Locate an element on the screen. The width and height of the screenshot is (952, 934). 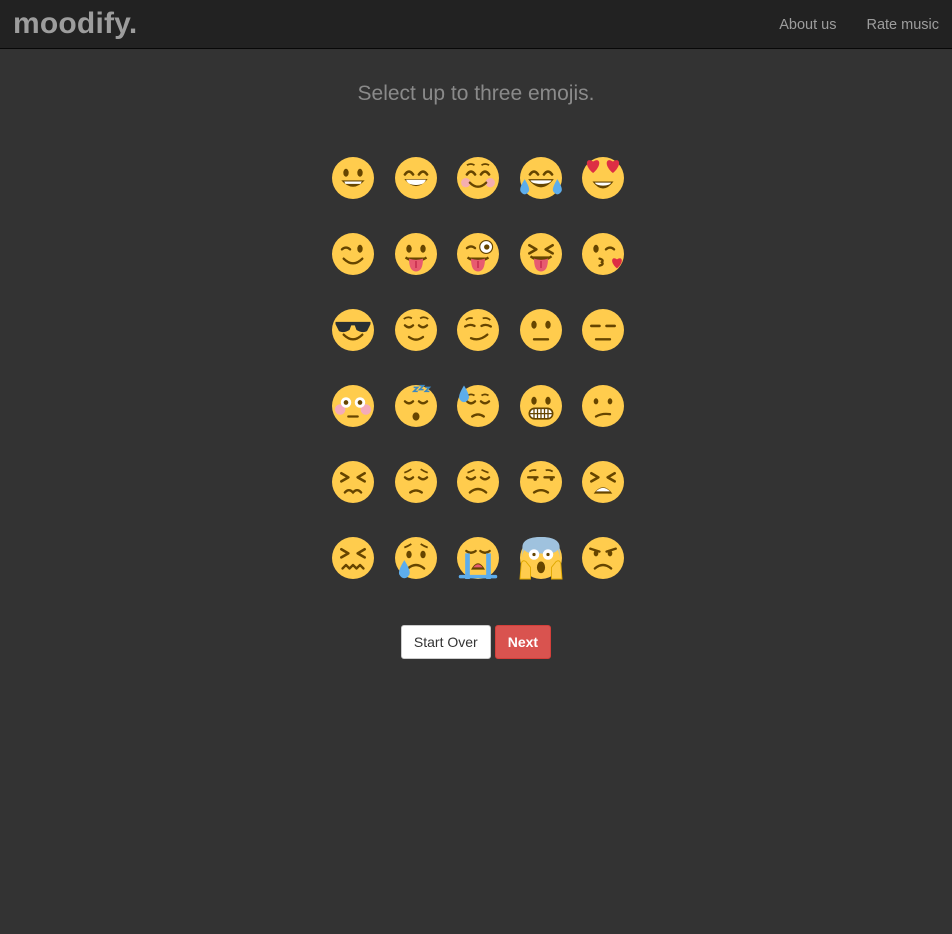
winking-face-with-tongue-icon is located at coordinates (478, 254).